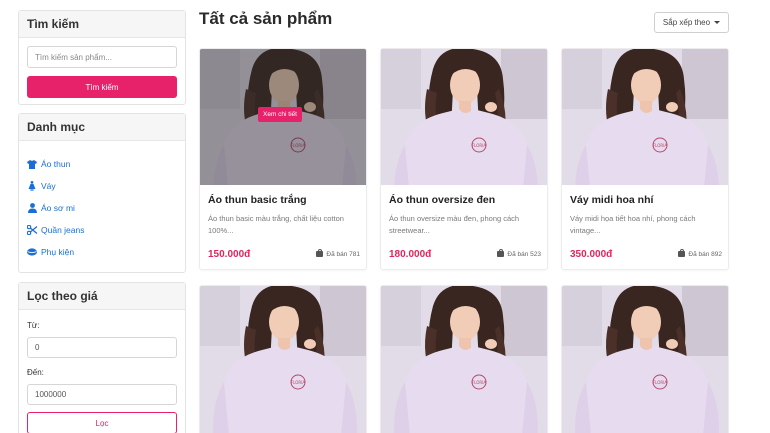 The width and height of the screenshot is (770, 433). Describe the element at coordinates (229, 254) in the screenshot. I see `product-price: 150.000đ` at that location.